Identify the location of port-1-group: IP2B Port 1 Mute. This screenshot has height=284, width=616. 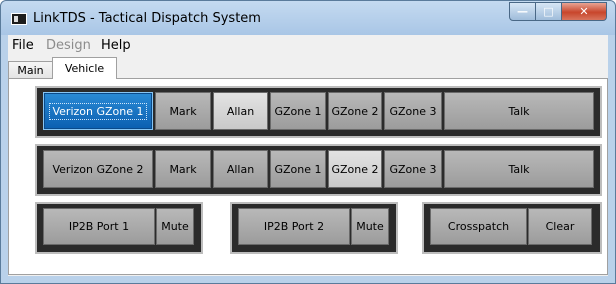
(119, 228).